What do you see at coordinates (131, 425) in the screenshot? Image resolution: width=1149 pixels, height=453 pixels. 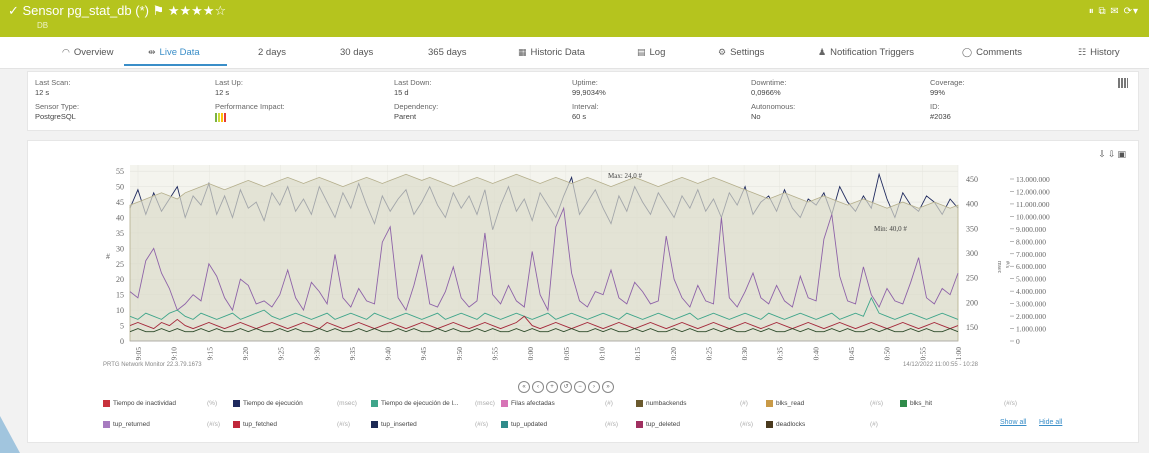 I see `legend-label: tup_returned` at bounding box center [131, 425].